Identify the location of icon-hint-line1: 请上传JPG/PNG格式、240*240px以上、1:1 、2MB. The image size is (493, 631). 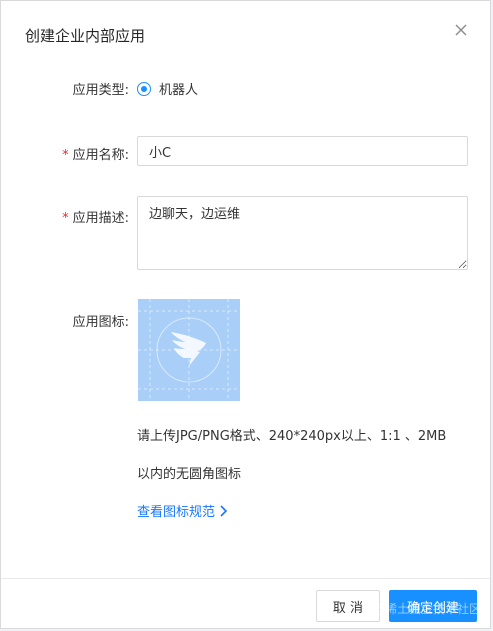
(292, 436).